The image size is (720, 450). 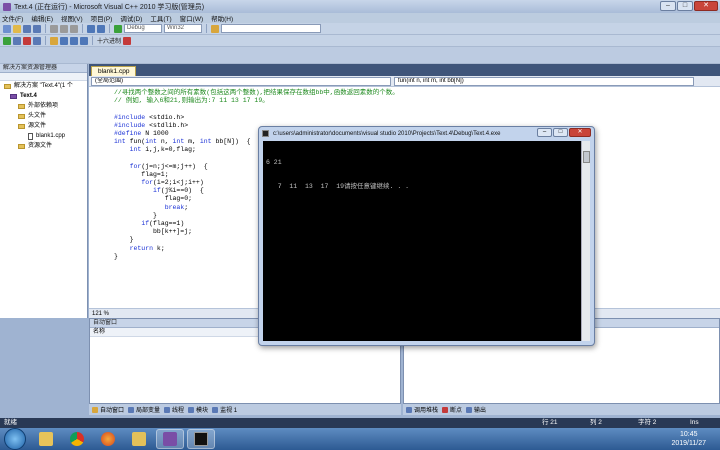 What do you see at coordinates (166, 142) in the screenshot?
I see `code-token: n,` at bounding box center [166, 142].